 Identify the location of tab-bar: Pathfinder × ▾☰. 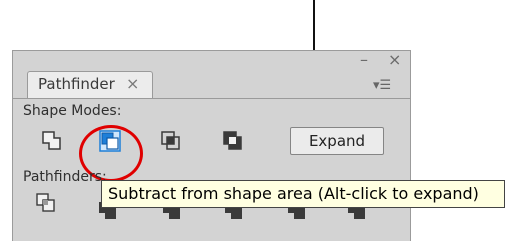
(211, 85).